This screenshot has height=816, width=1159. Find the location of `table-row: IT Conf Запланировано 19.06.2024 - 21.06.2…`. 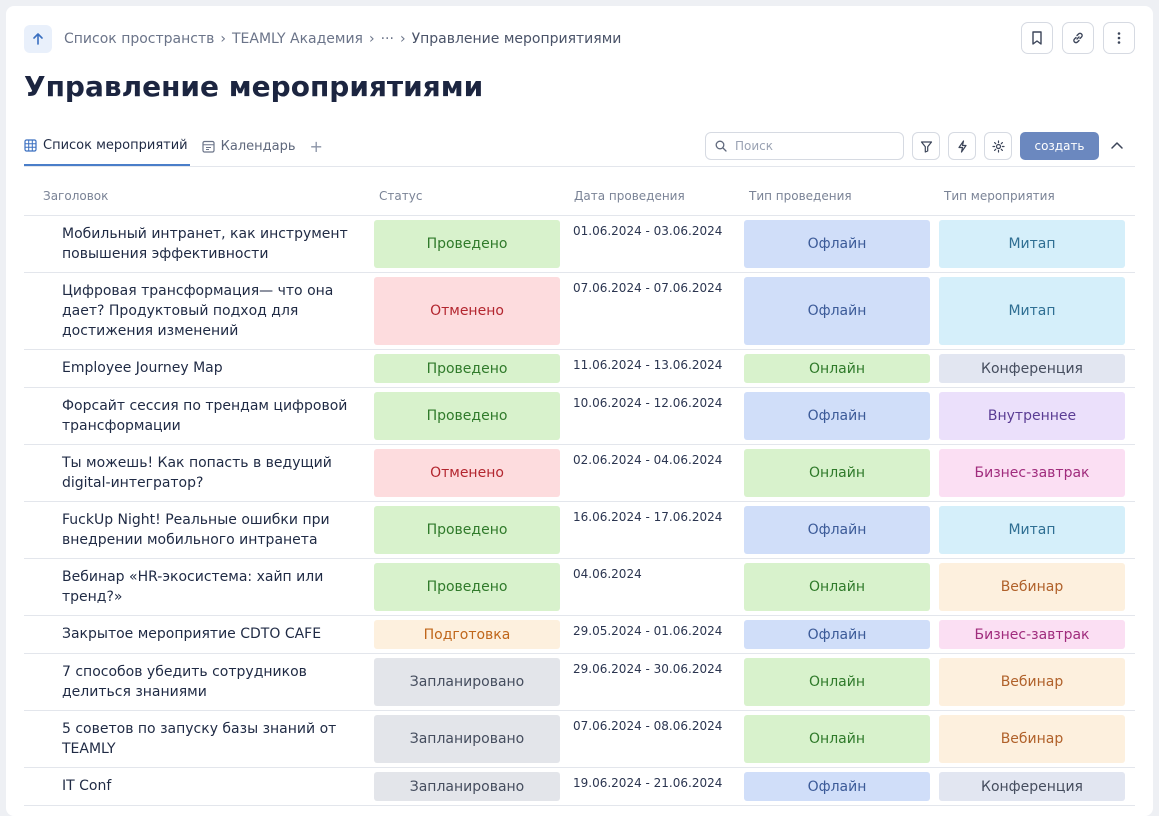

table-row: IT Conf Запланировано 19.06.2024 - 21.06.2… is located at coordinates (579, 787).